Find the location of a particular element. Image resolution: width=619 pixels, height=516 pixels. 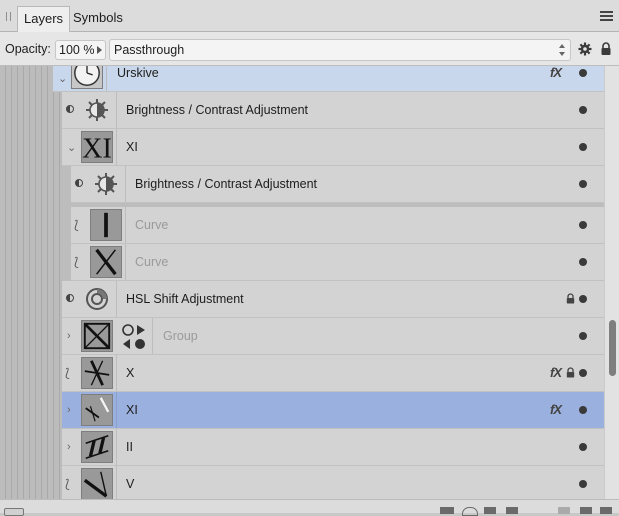

layer-row-group: › Group is located at coordinates (333, 336).